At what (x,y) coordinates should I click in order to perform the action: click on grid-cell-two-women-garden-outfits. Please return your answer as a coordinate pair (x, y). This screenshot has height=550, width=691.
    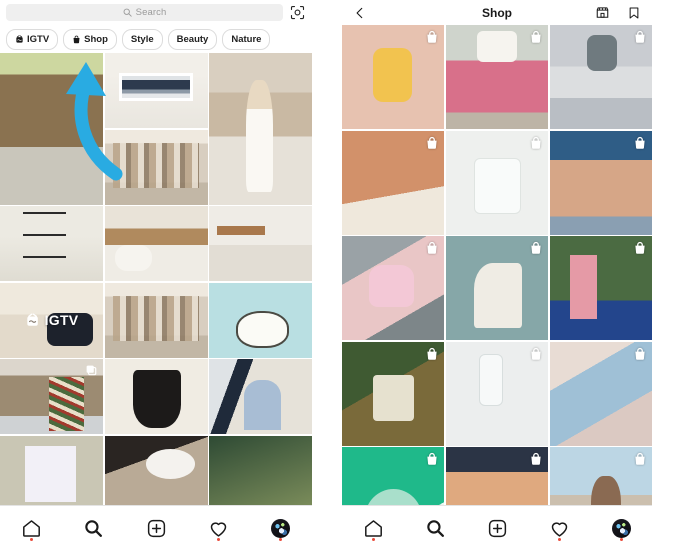
    Looking at the image, I should click on (600, 288).